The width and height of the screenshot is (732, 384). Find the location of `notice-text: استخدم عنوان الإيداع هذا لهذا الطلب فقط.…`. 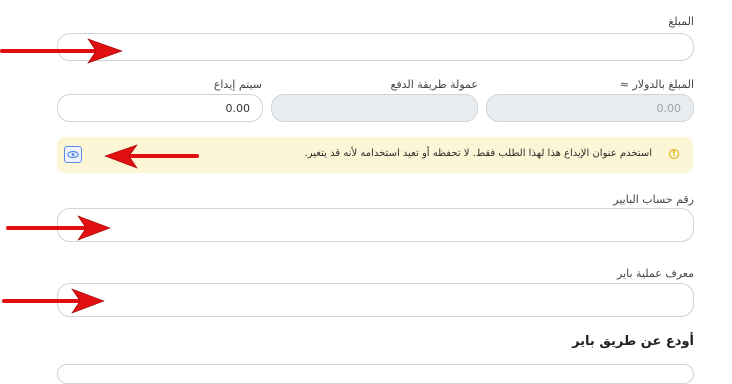

notice-text: استخدم عنوان الإيداع هذا لهذا الطلب فقط.… is located at coordinates (478, 153).